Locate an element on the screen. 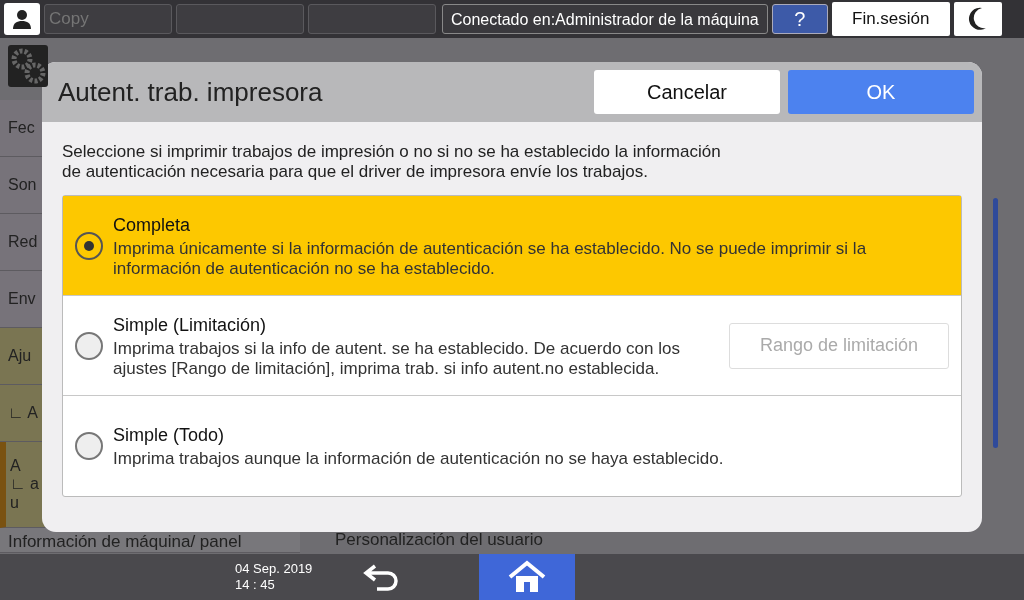 This screenshot has width=1024, height=600. gear-icon is located at coordinates (28, 66).